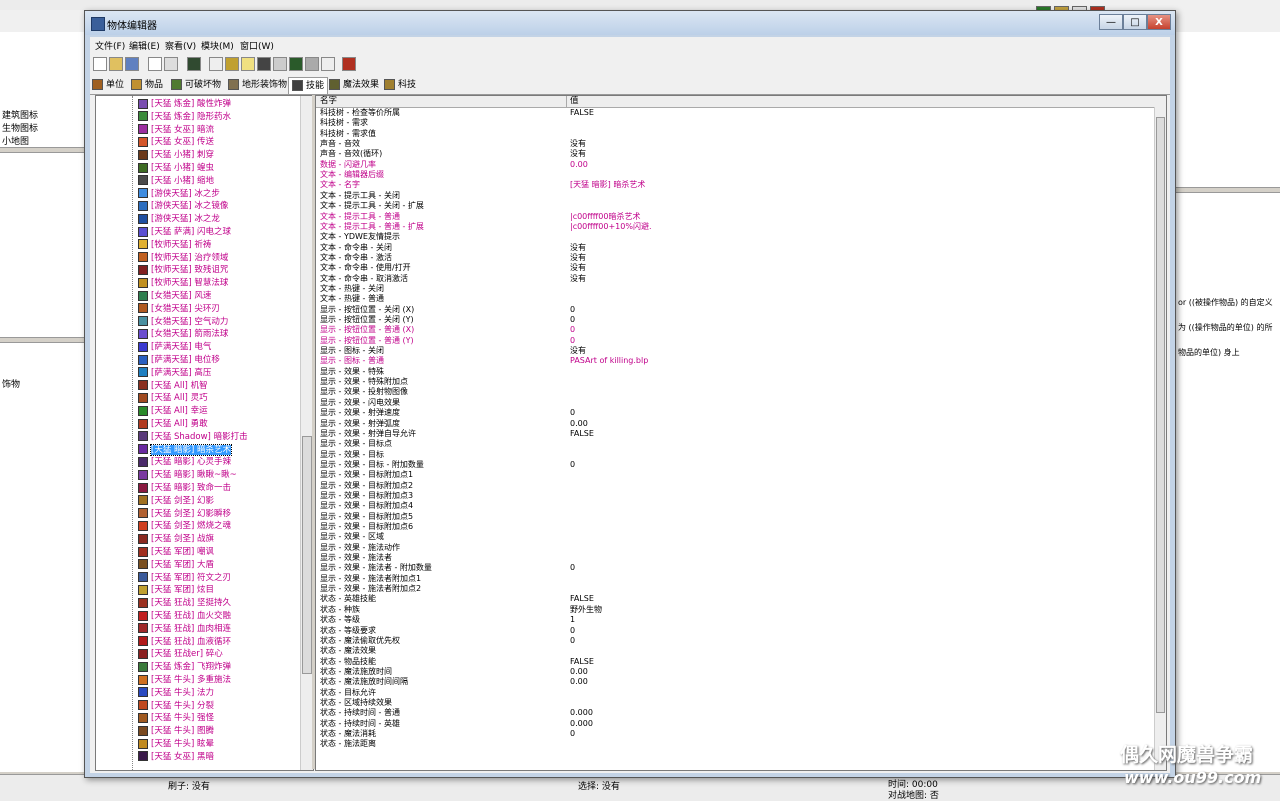 This screenshot has height=801, width=1280. Describe the element at coordinates (184, 603) in the screenshot. I see `tree-item: [天猛 狂战] 坚挺持久` at that location.